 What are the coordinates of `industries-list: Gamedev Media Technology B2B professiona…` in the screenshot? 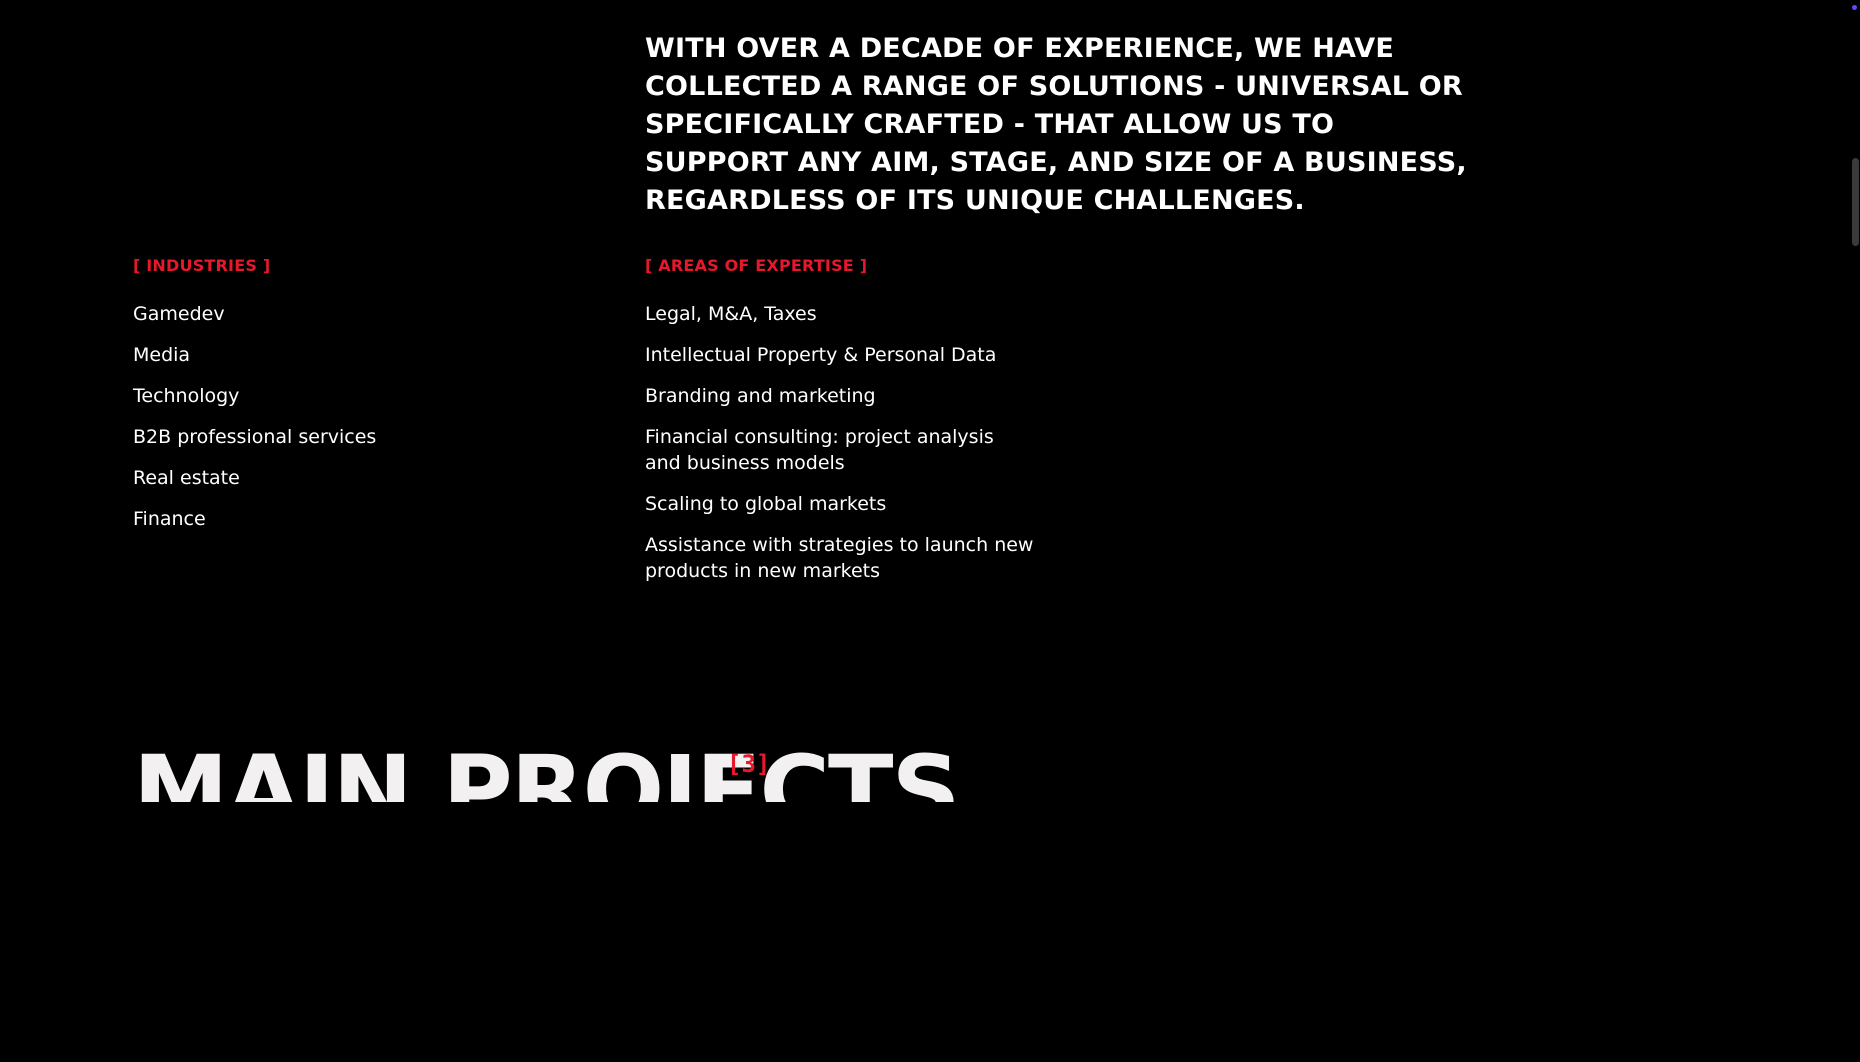 It's located at (343, 424).